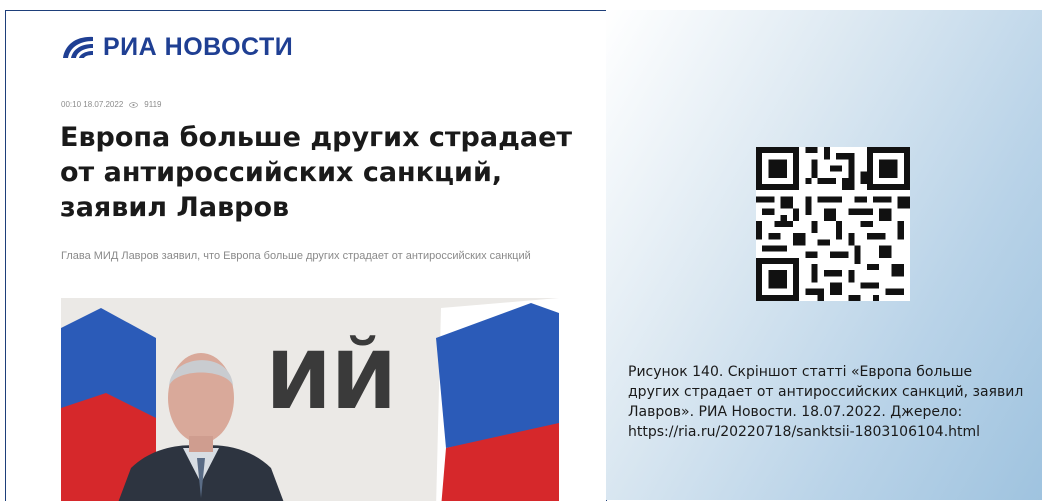  What do you see at coordinates (331, 381) in the screenshot?
I see `backdrop-text: ИЙ` at bounding box center [331, 381].